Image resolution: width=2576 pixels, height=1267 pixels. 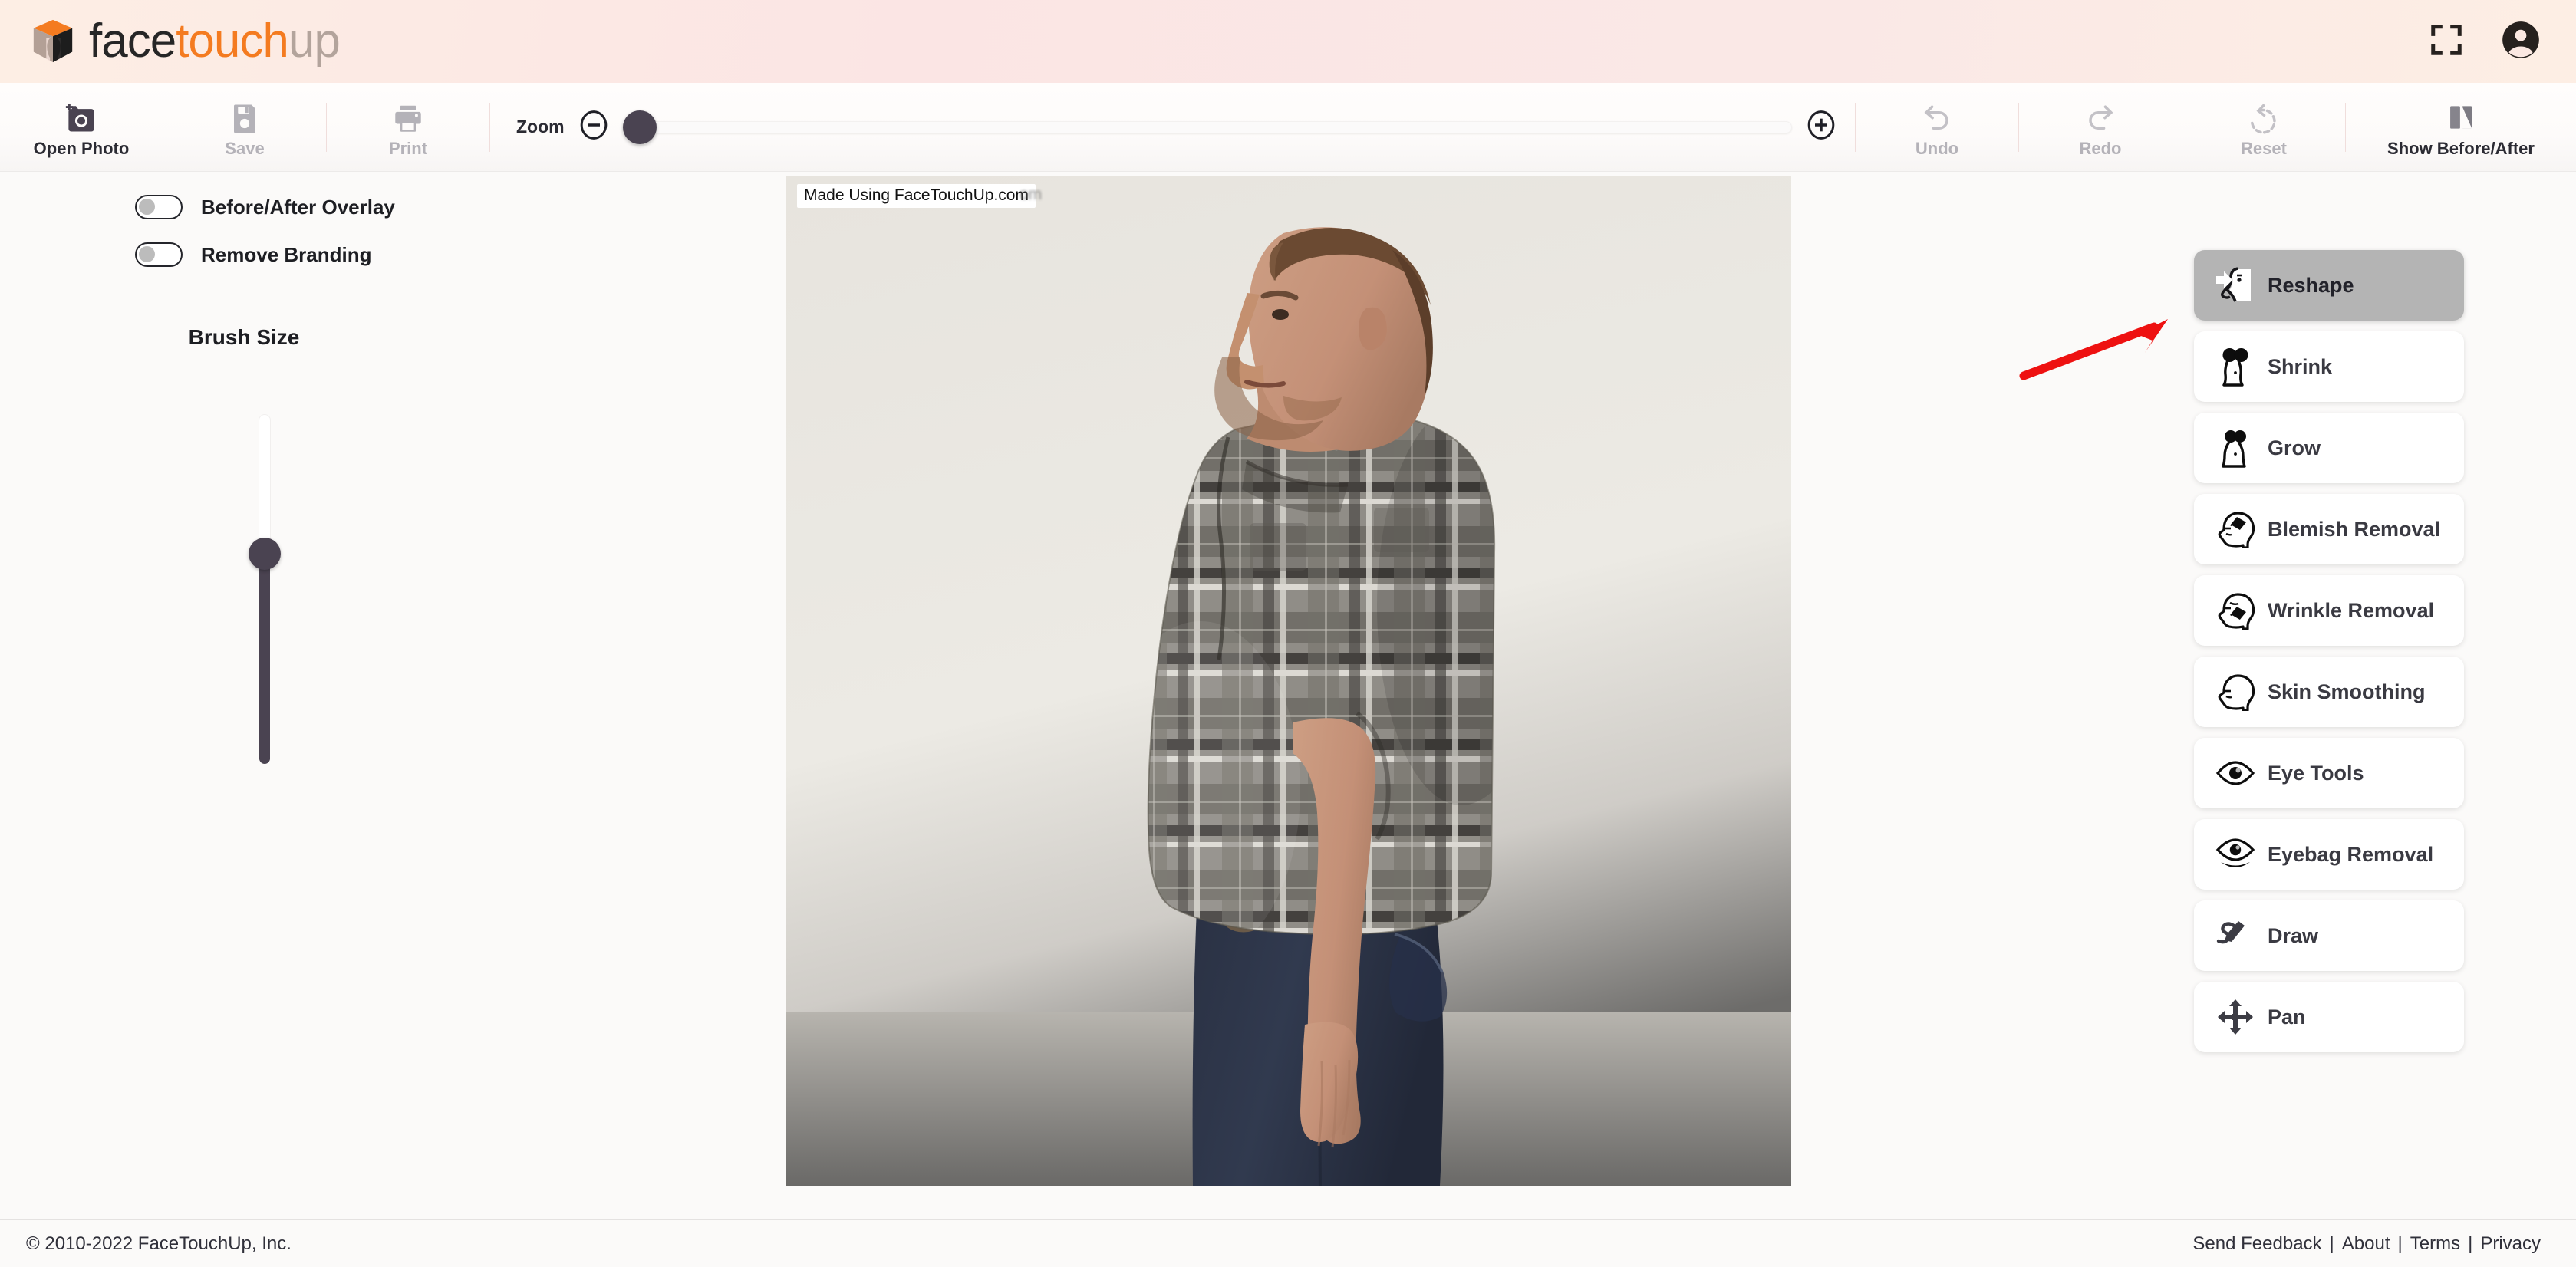 What do you see at coordinates (2100, 115) in the screenshot?
I see `redo-arrow-icon` at bounding box center [2100, 115].